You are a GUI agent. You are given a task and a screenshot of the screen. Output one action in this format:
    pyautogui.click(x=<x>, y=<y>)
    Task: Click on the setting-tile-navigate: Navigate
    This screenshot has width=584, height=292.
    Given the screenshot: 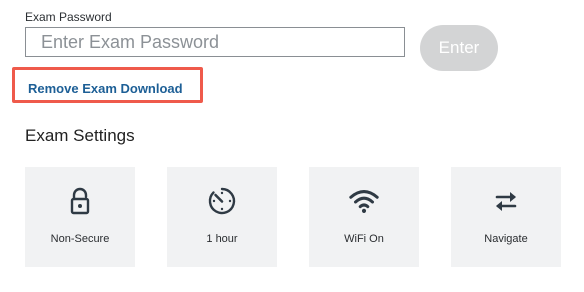 What is the action you would take?
    pyautogui.click(x=506, y=217)
    